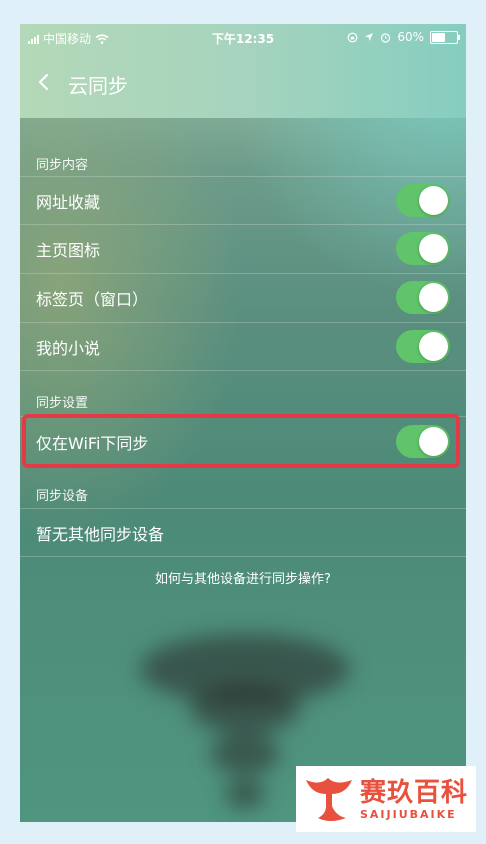 The height and width of the screenshot is (844, 486). I want to click on location-icon, so click(369, 37).